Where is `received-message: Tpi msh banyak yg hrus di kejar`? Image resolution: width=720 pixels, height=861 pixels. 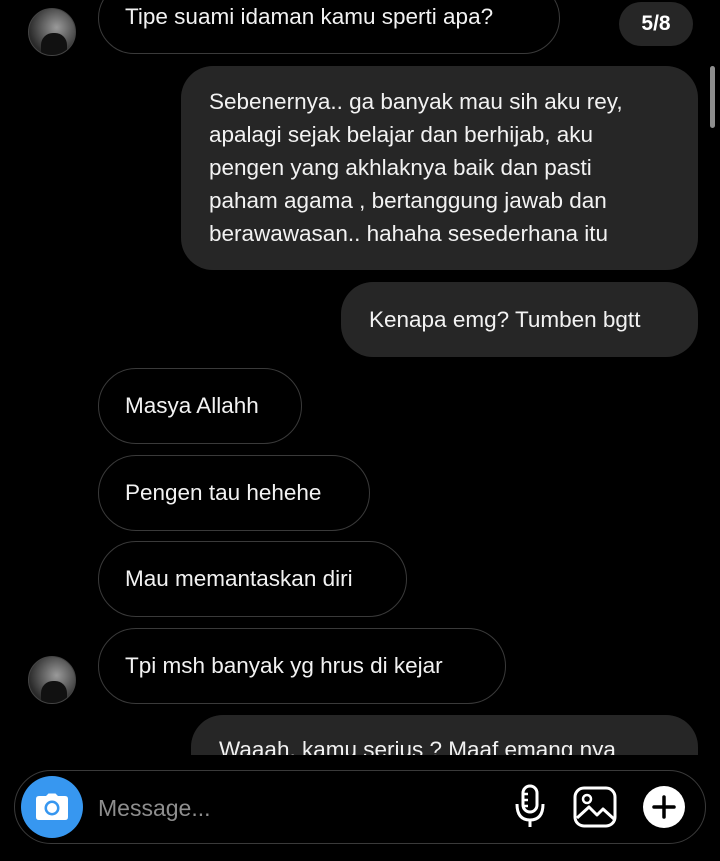
received-message: Tpi msh banyak yg hrus di kejar is located at coordinates (302, 666).